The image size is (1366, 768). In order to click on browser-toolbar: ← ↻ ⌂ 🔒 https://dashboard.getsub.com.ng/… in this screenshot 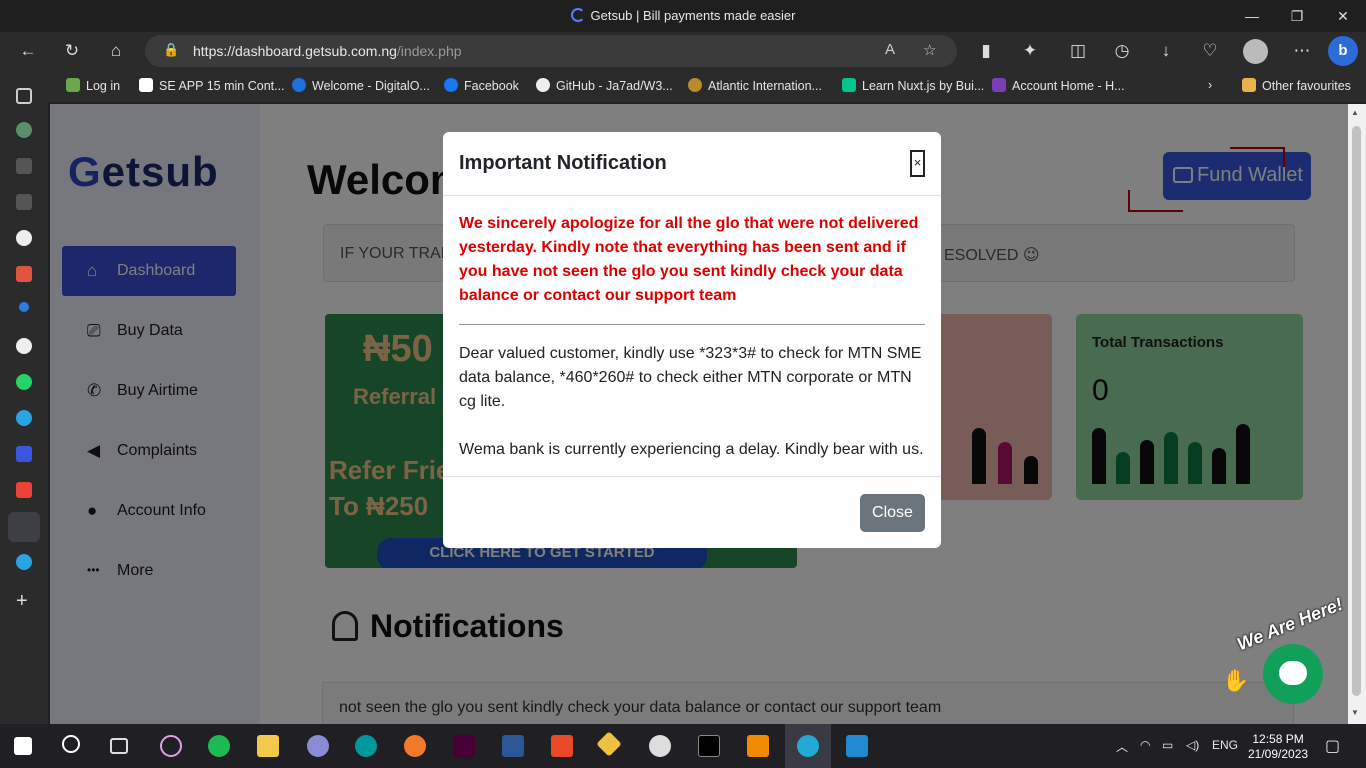, I will do `click(683, 51)`.